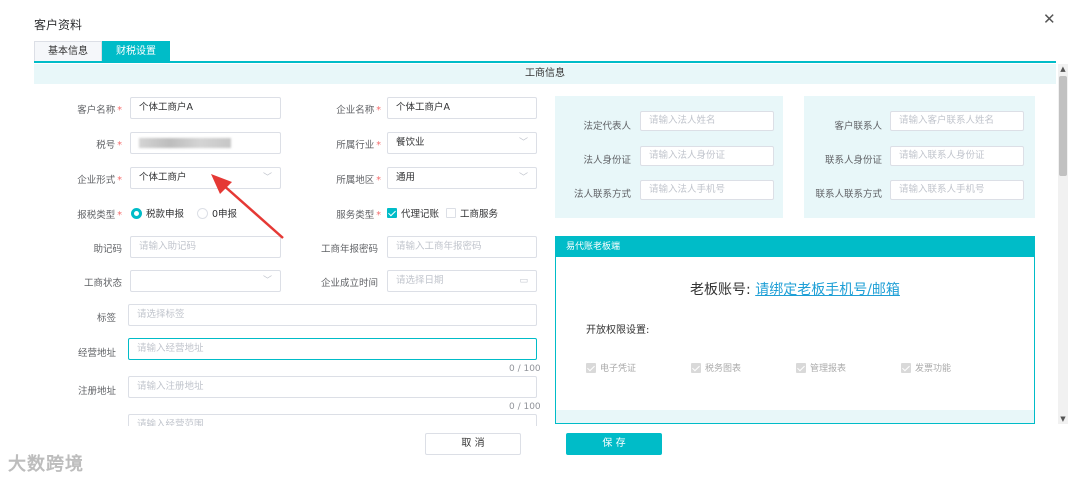  I want to click on scrollbar-thumb, so click(1063, 126).